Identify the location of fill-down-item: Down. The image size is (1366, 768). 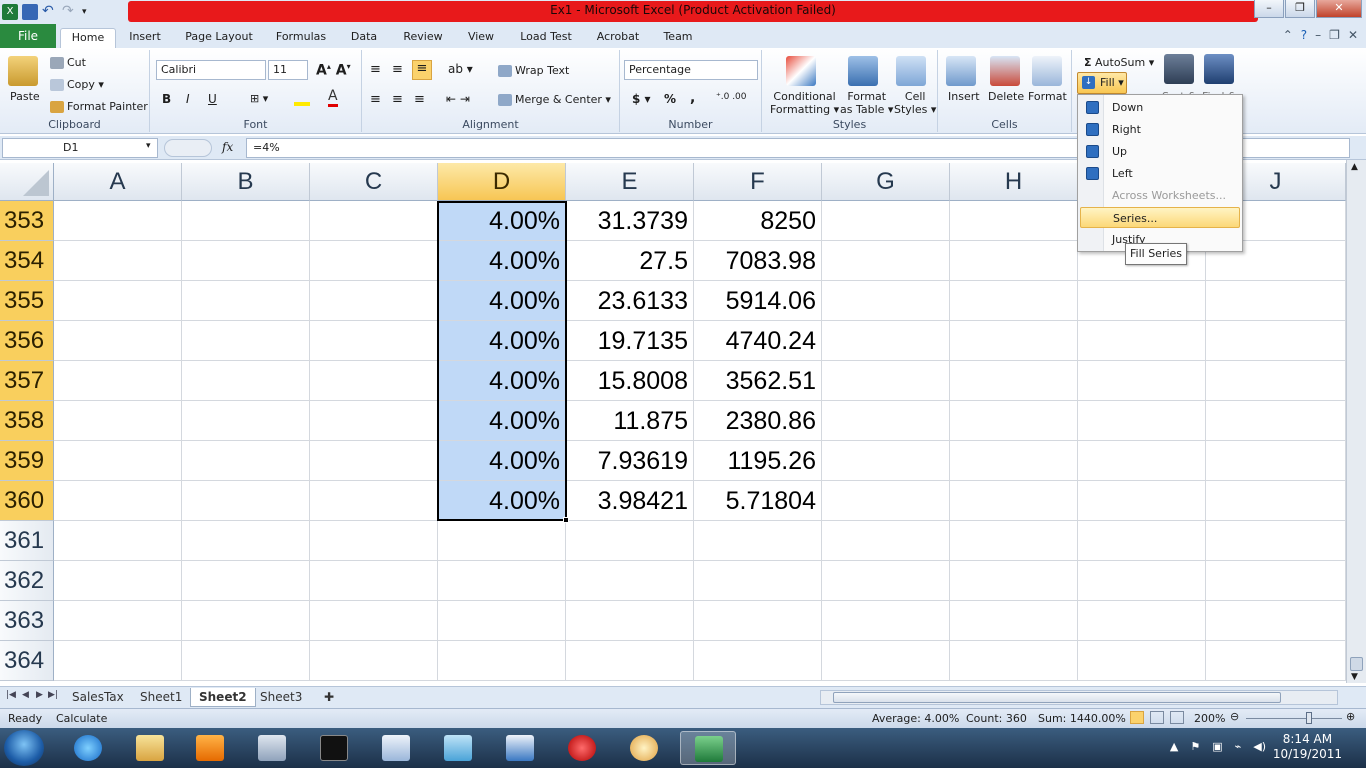
(1160, 107).